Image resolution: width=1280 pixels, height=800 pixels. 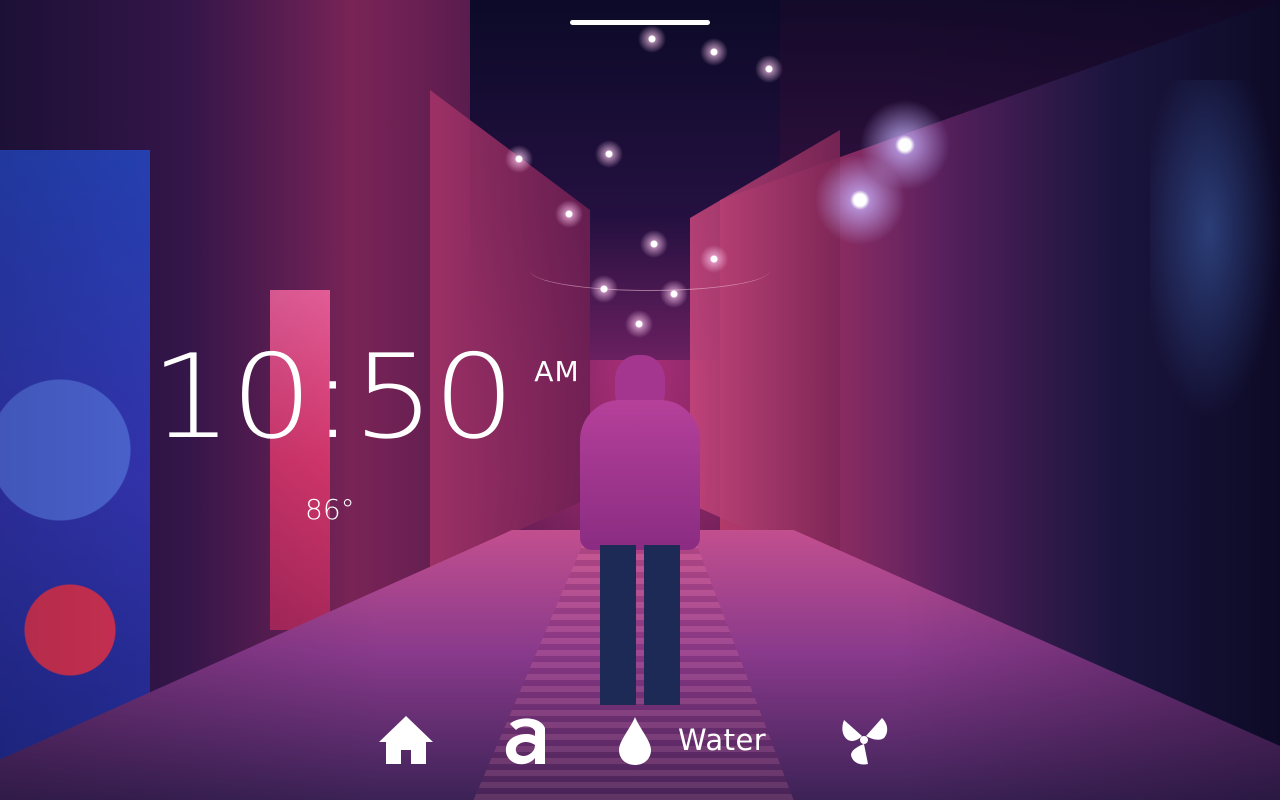 I want to click on clock-ampm: AM, so click(x=557, y=371).